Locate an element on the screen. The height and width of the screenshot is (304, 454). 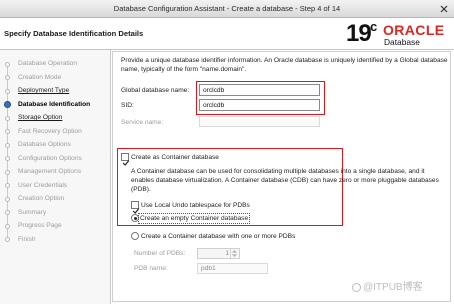
step-summary: Summary is located at coordinates (55, 213).